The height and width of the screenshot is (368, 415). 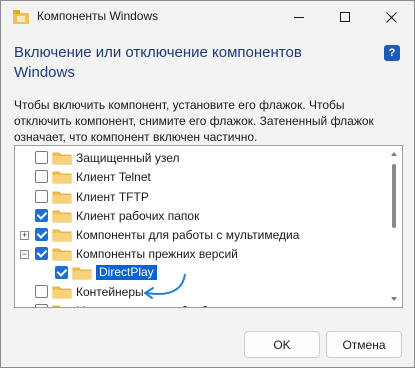 What do you see at coordinates (201, 216) in the screenshot?
I see `tree-item: Клиент рабочих папок` at bounding box center [201, 216].